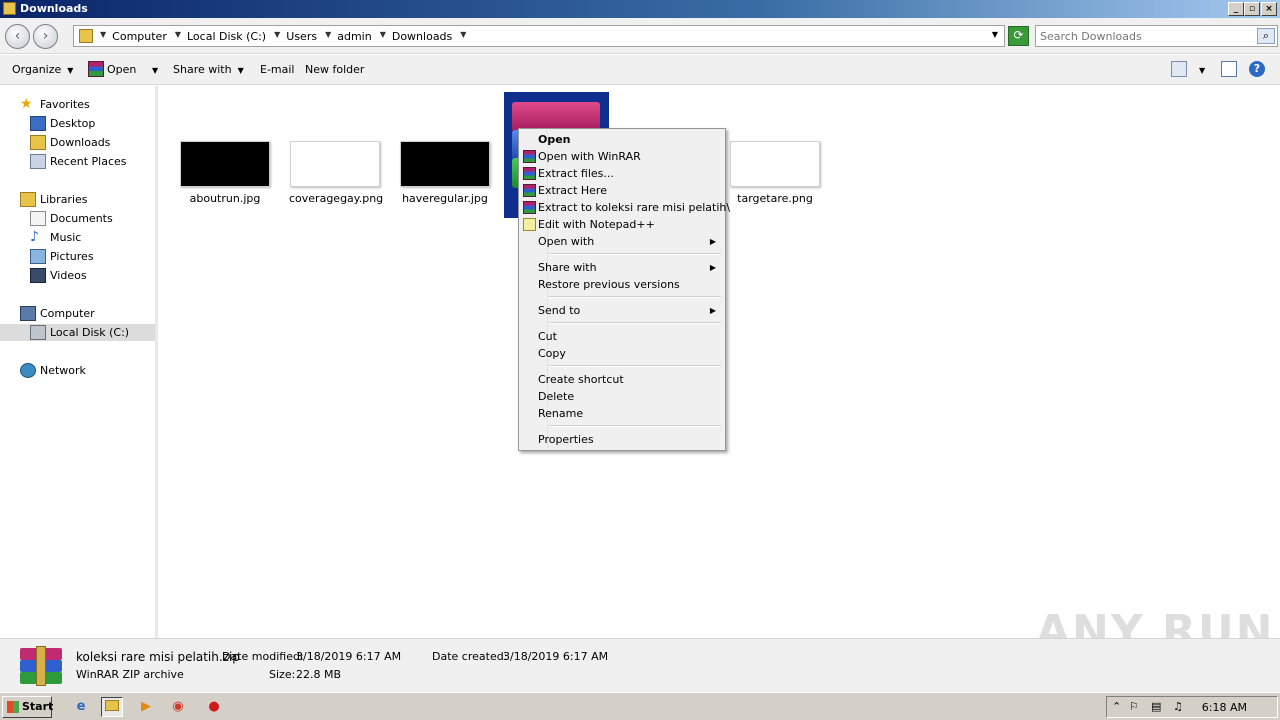 The height and width of the screenshot is (720, 1280). What do you see at coordinates (152, 69) in the screenshot?
I see `open-dropdown: ▼` at bounding box center [152, 69].